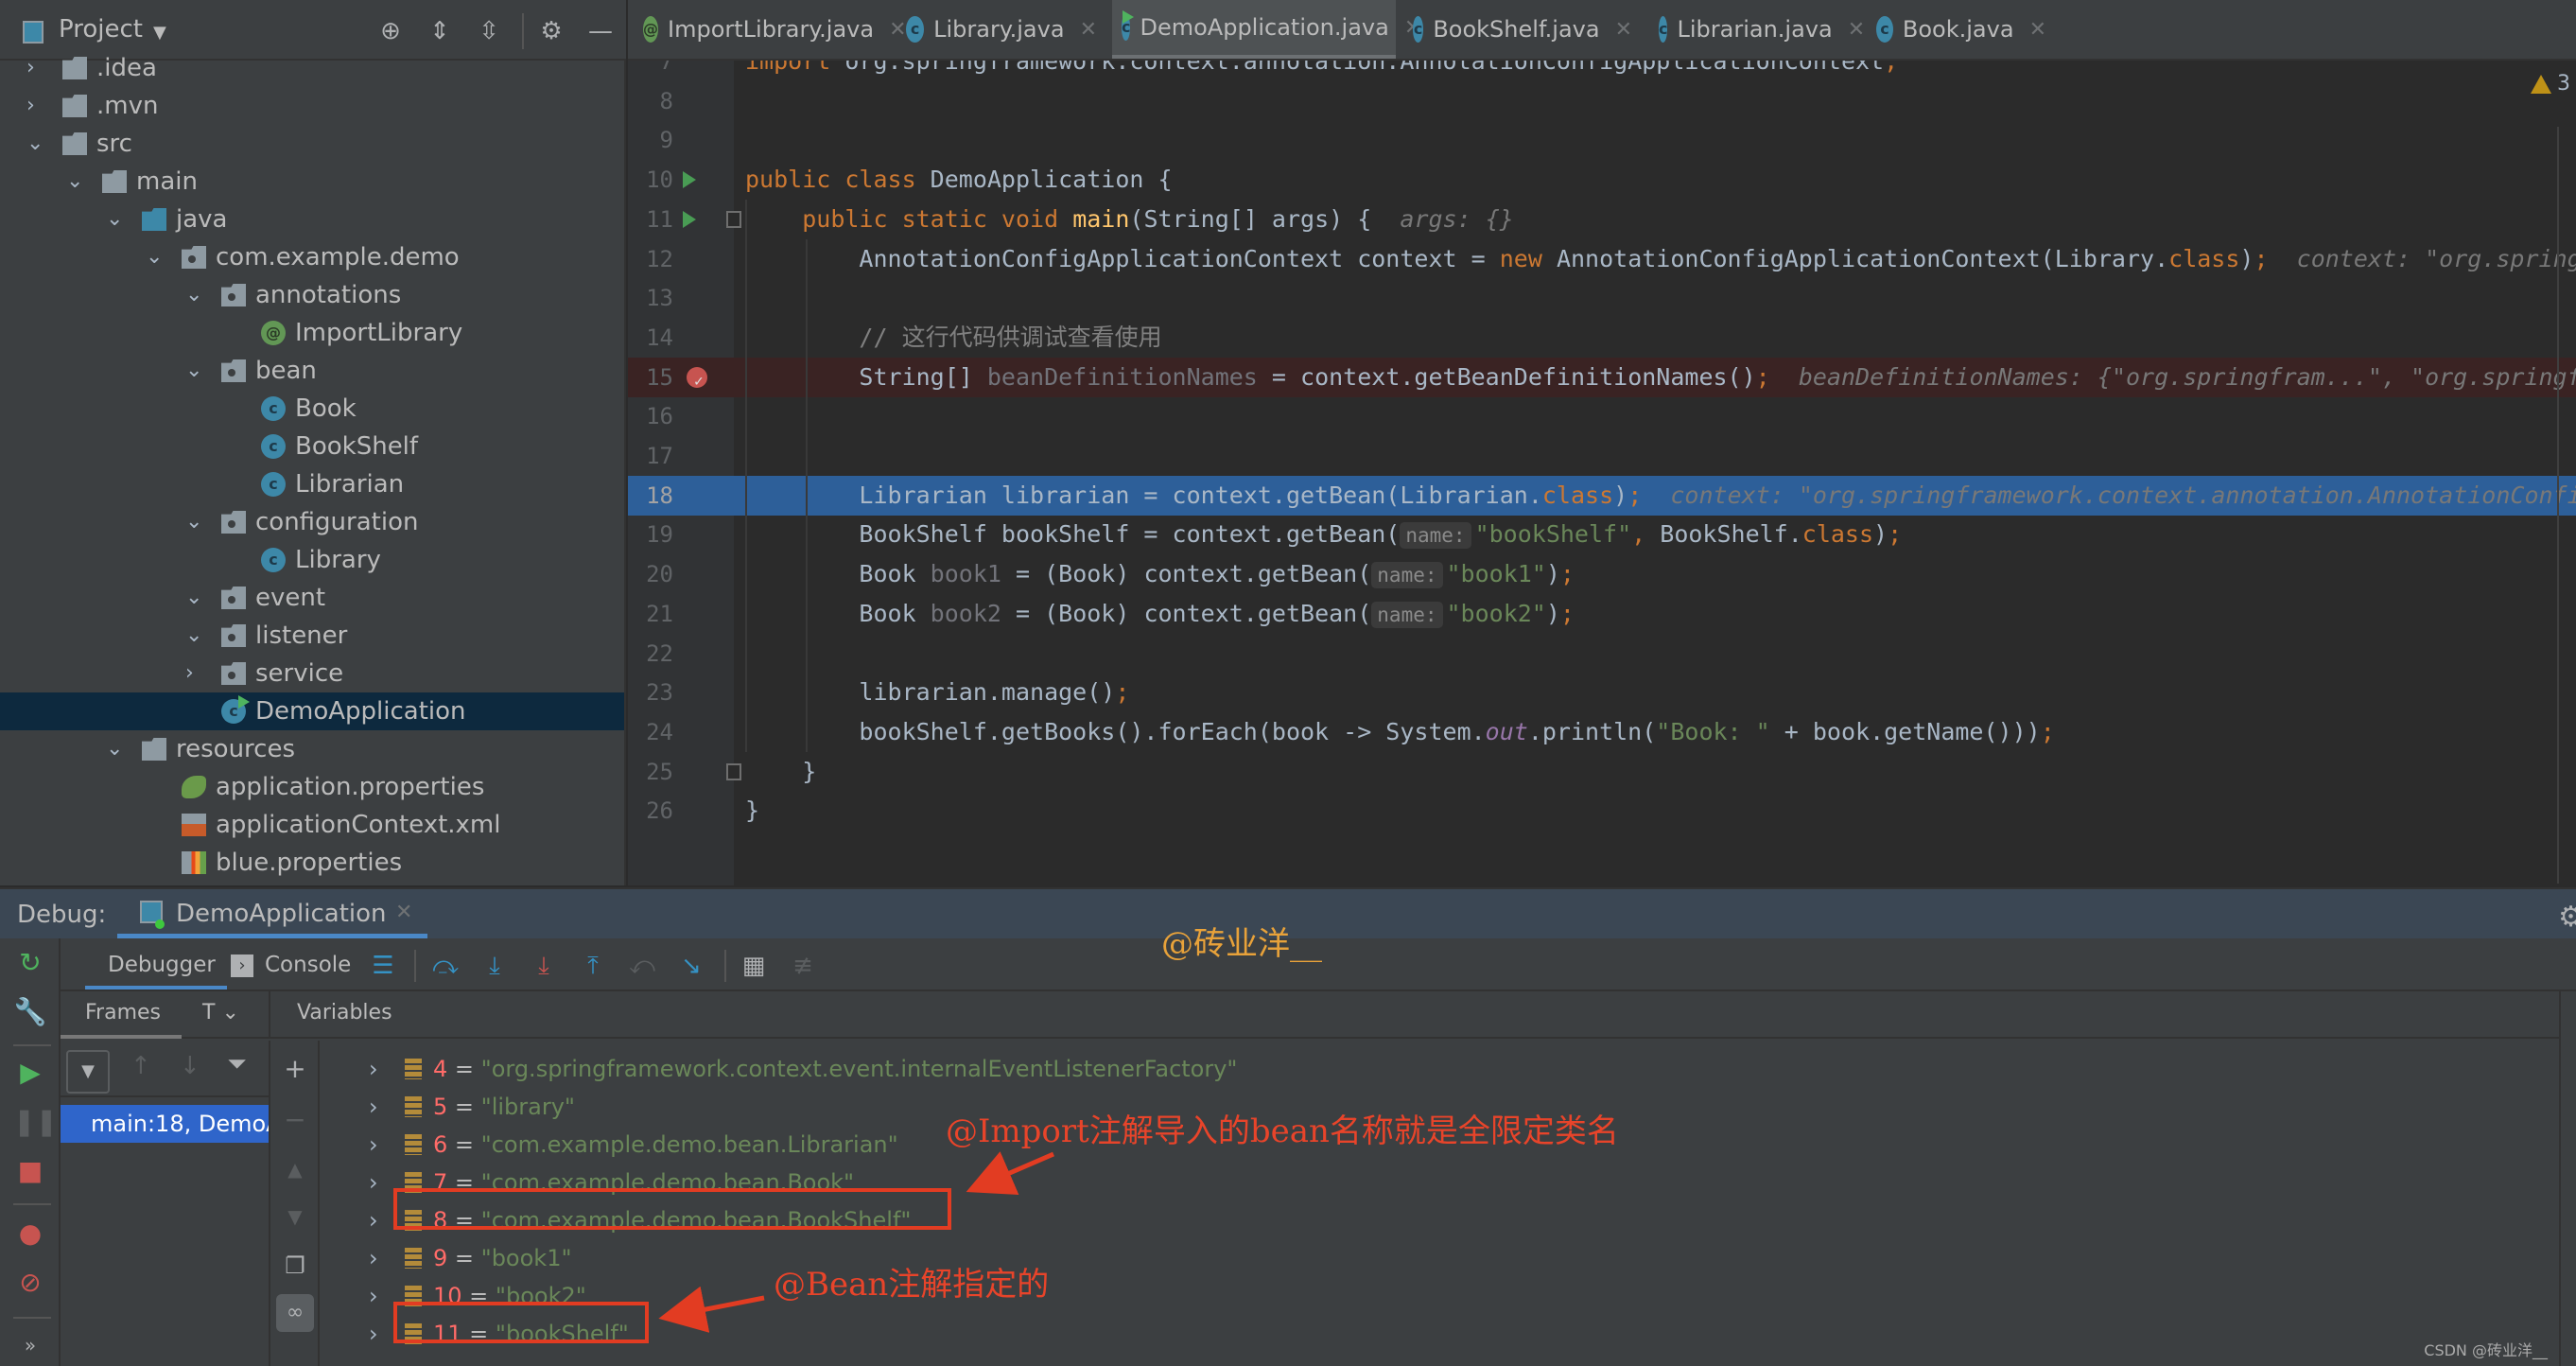  I want to click on bean-arrow, so click(711, 1309).